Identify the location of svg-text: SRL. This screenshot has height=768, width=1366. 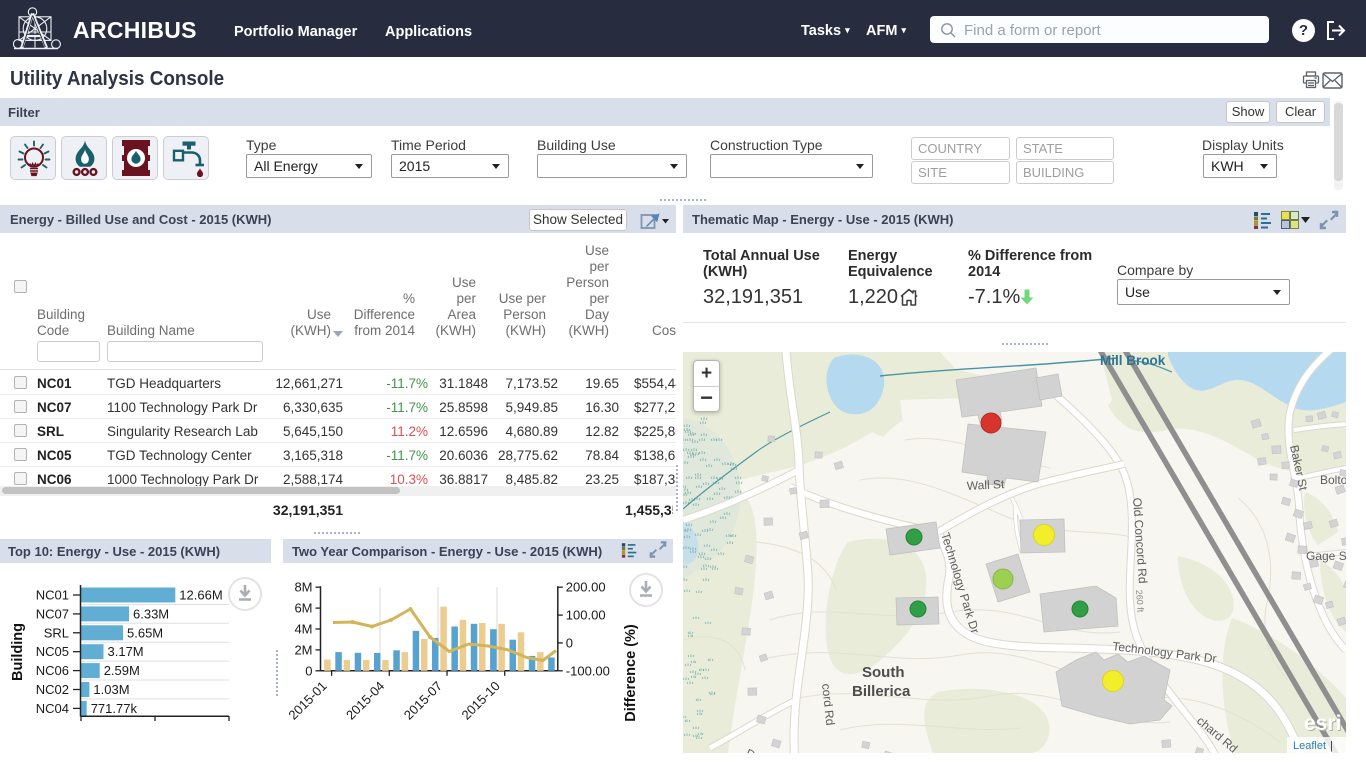
(56, 632).